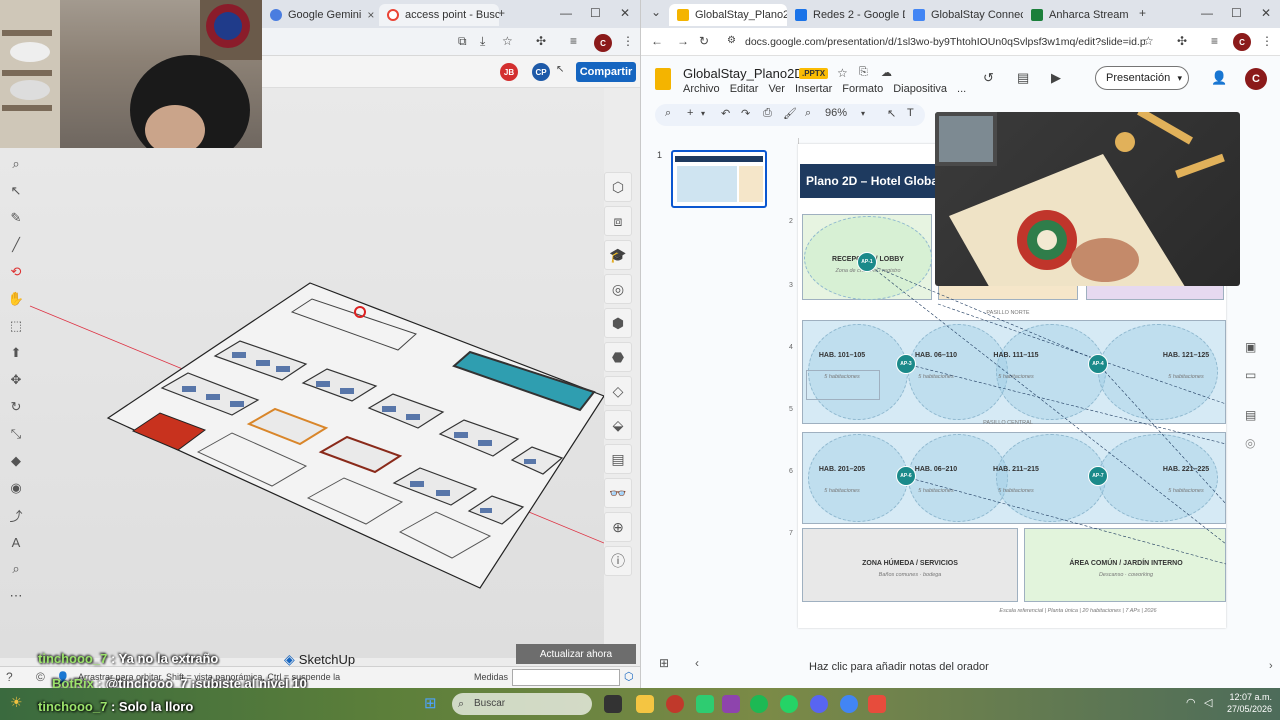  I want to click on grid-view-icon: ⊞, so click(664, 663).